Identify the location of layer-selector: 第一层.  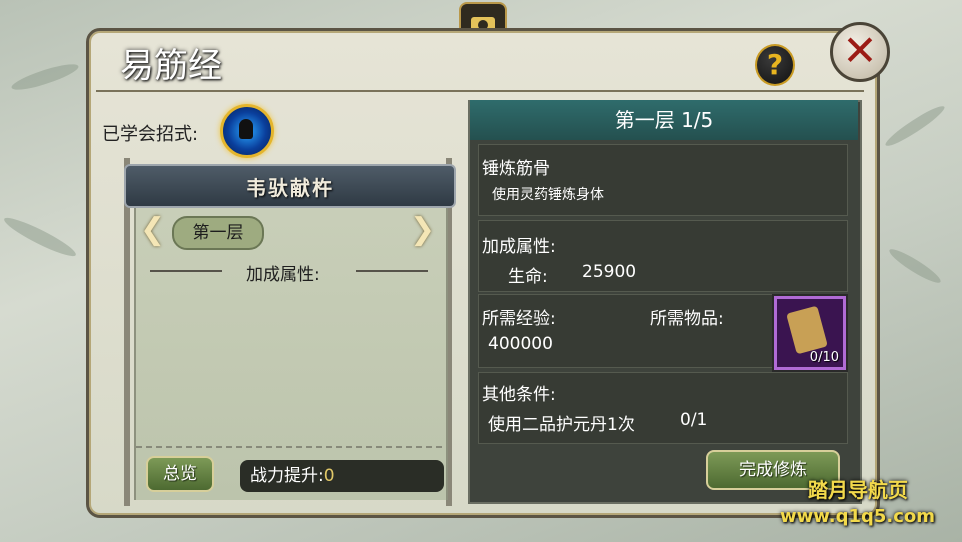
(218, 233).